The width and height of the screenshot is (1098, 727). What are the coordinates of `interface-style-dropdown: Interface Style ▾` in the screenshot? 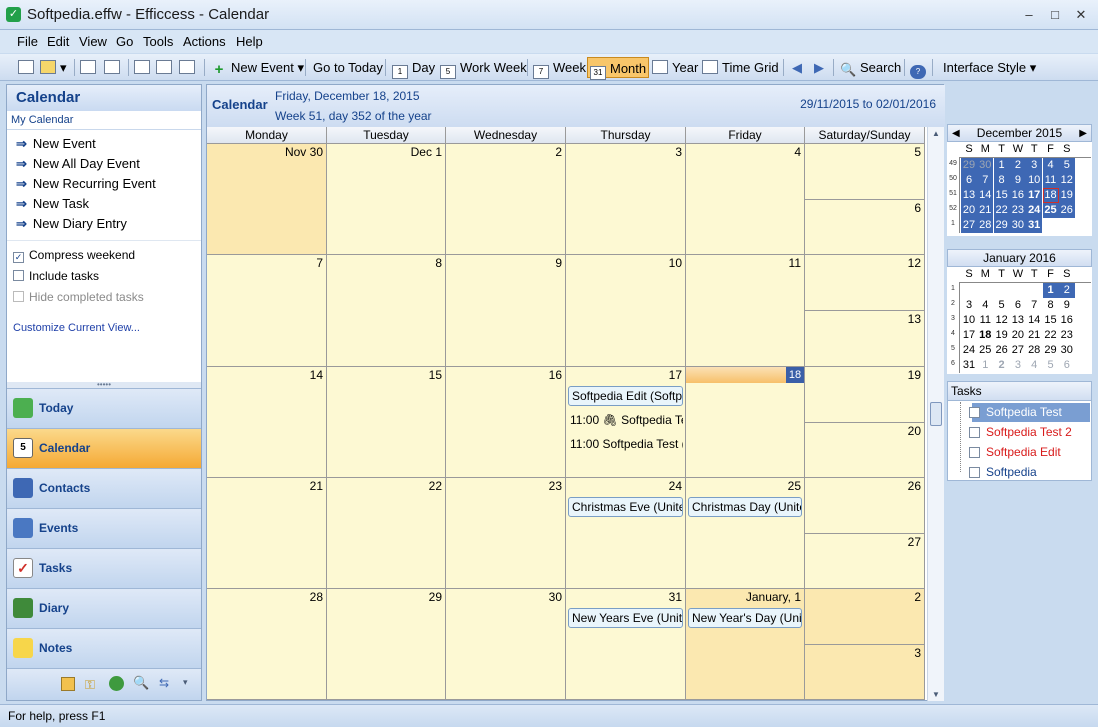 It's located at (989, 67).